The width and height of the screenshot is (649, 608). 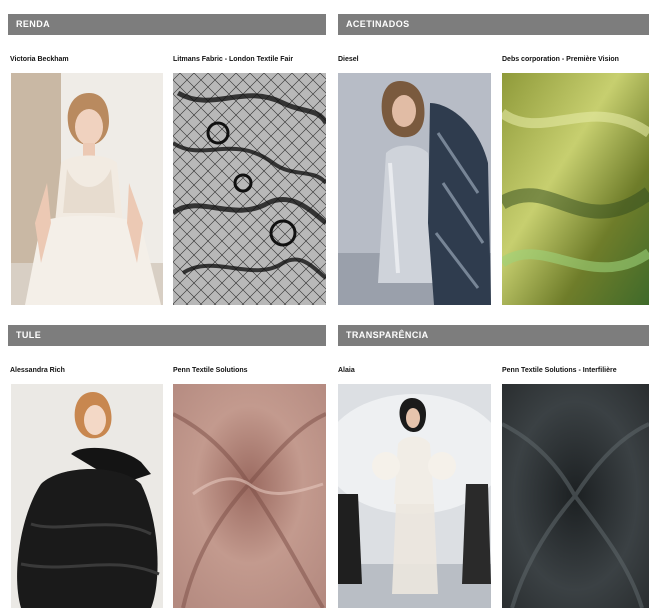 What do you see at coordinates (575, 496) in the screenshot?
I see `photo-black-sheer-swatch` at bounding box center [575, 496].